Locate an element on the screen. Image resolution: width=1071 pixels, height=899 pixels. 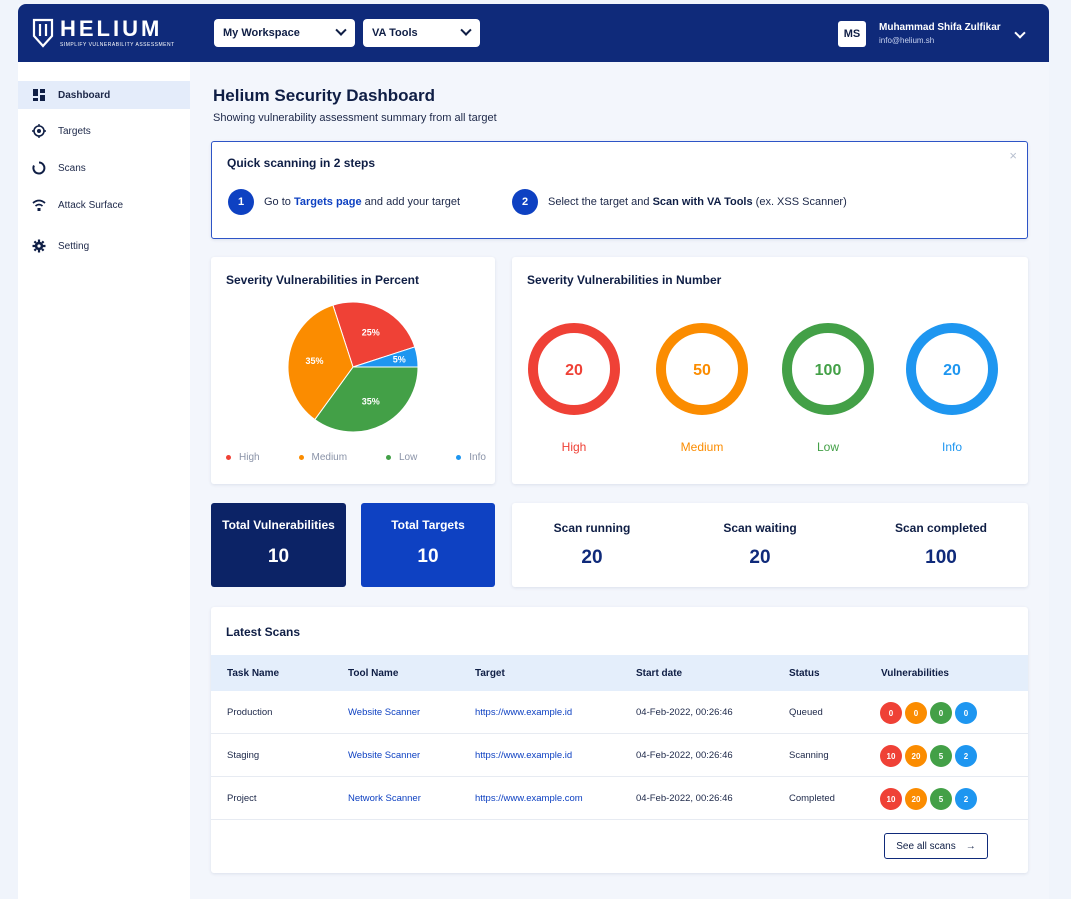
close-icon: × is located at coordinates (1013, 155).